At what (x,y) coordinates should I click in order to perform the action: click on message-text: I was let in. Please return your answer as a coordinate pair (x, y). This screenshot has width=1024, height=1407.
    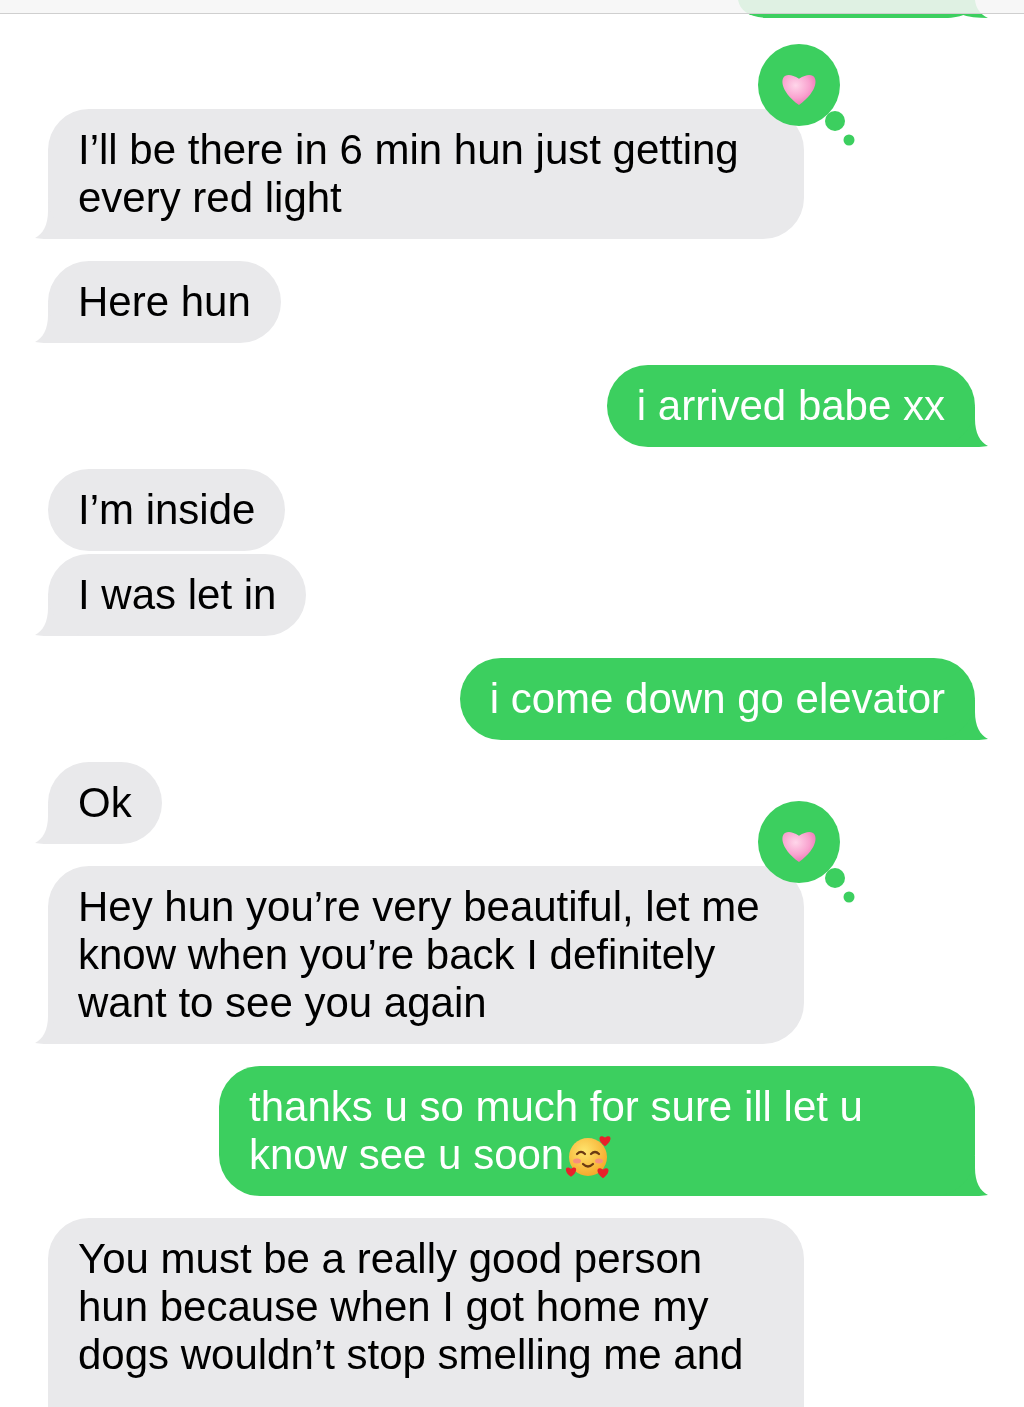
    Looking at the image, I should click on (177, 594).